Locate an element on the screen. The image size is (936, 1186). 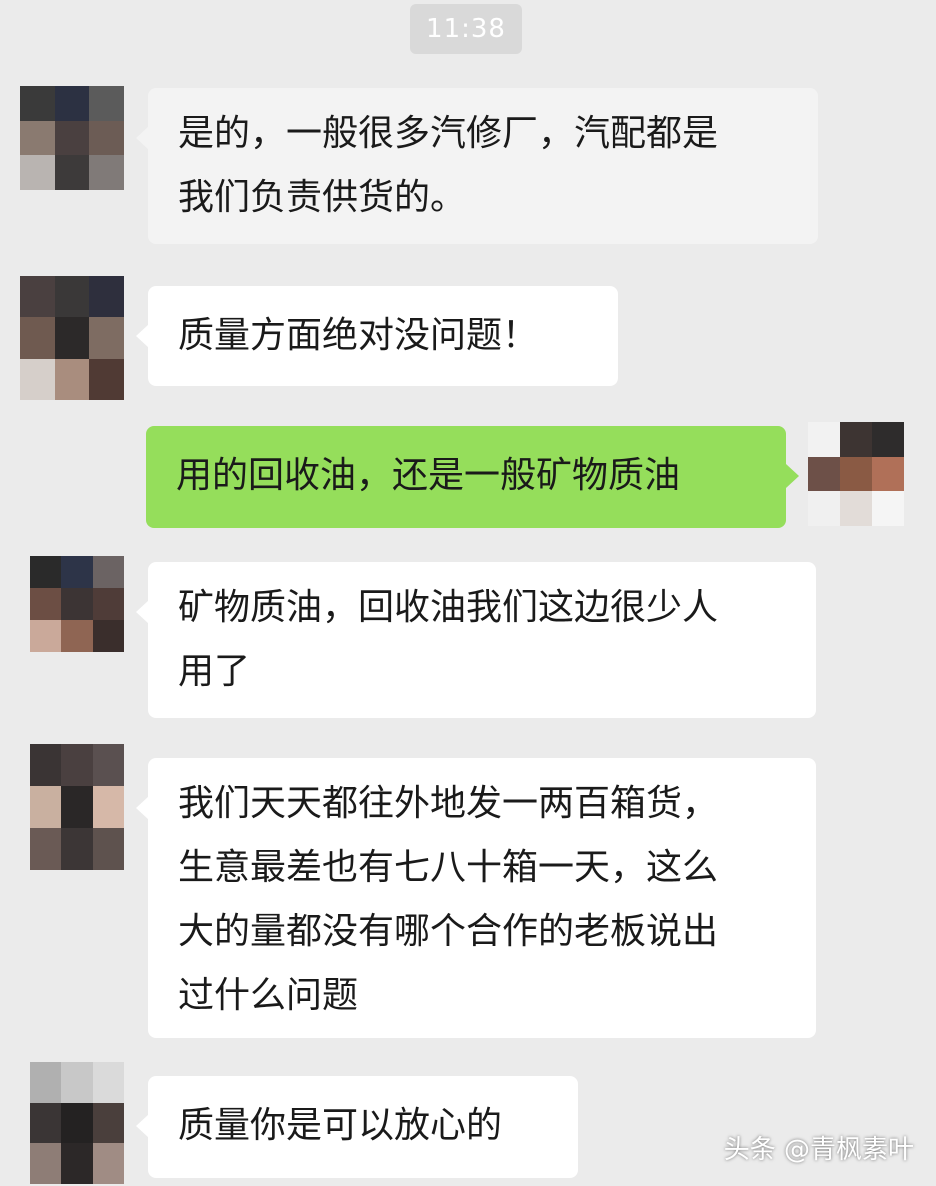
watermark: 头条 @青枫素叶 is located at coordinates (818, 1150).